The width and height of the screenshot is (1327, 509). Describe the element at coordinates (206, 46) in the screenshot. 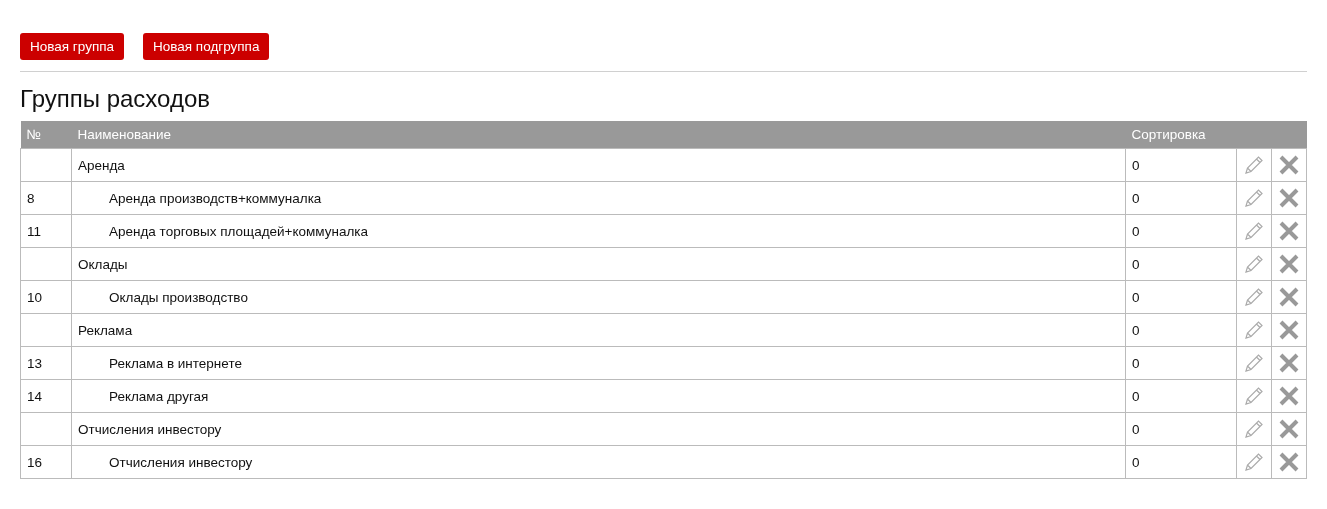

I see `action-button: Новая подгруппа` at that location.